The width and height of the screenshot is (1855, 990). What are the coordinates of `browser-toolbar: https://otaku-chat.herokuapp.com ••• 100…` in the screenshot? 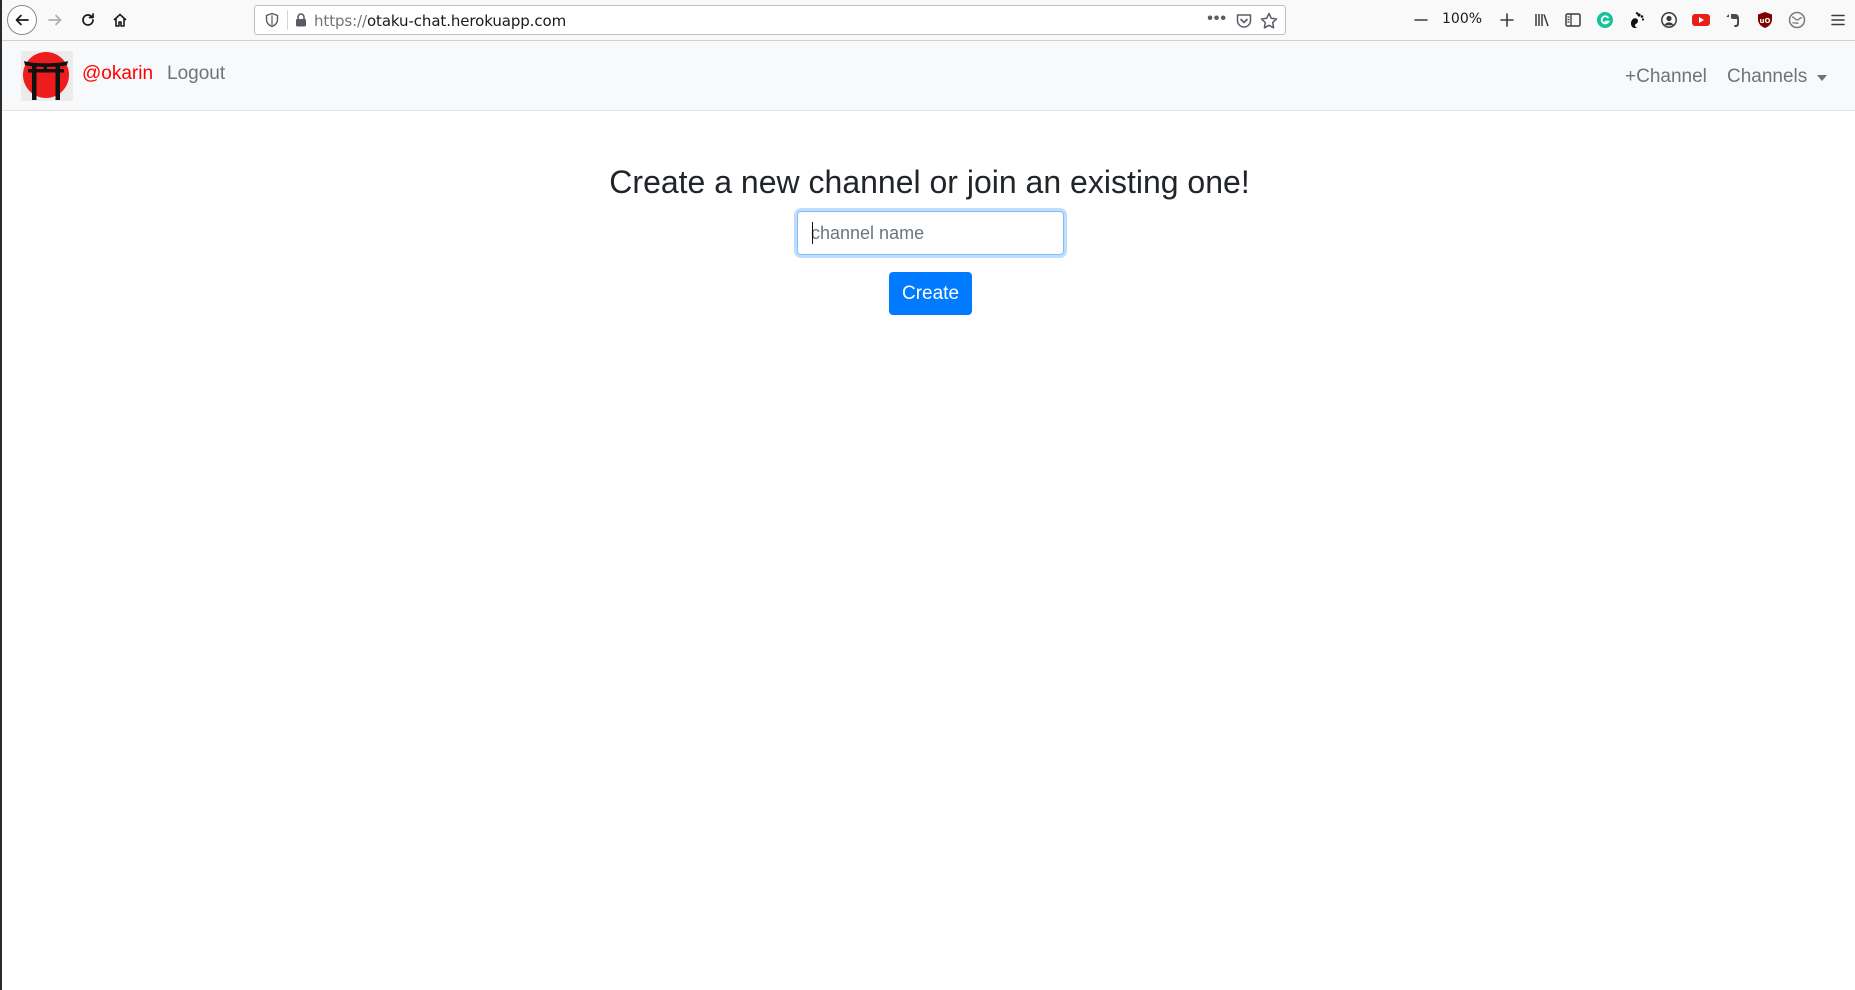 It's located at (928, 20).